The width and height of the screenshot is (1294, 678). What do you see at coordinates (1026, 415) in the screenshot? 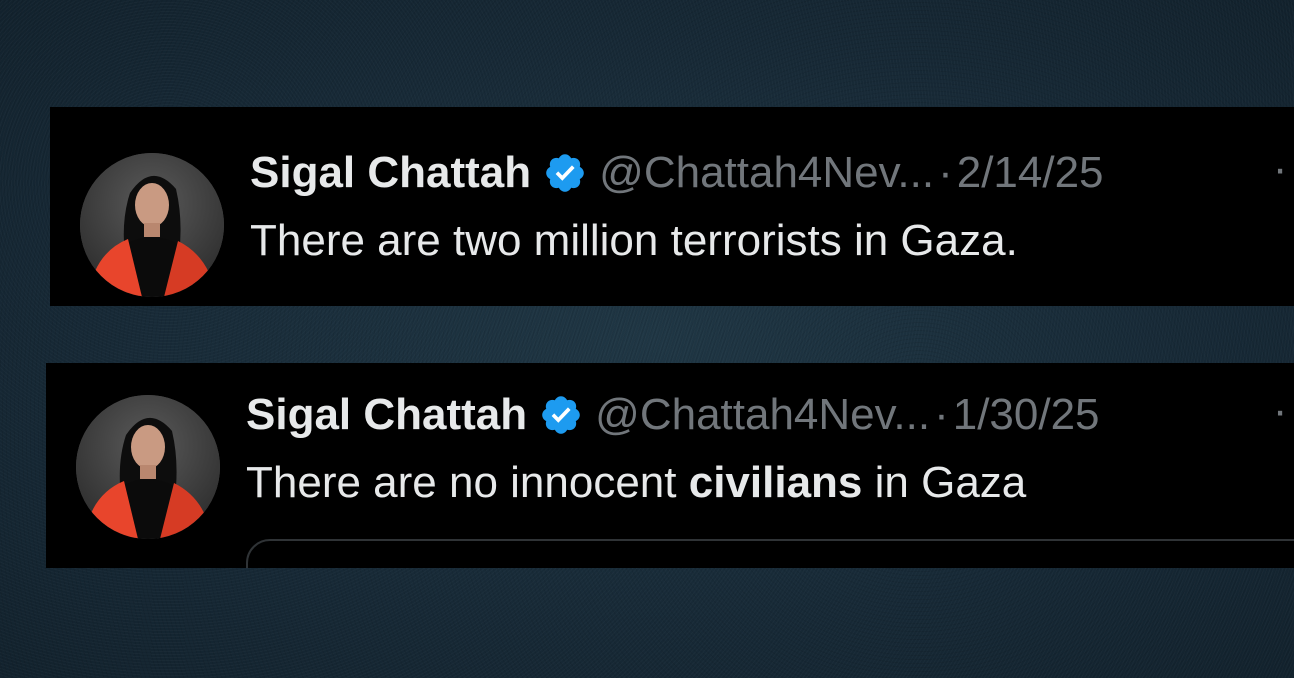
I see `tweet-date: 1/30/25` at bounding box center [1026, 415].